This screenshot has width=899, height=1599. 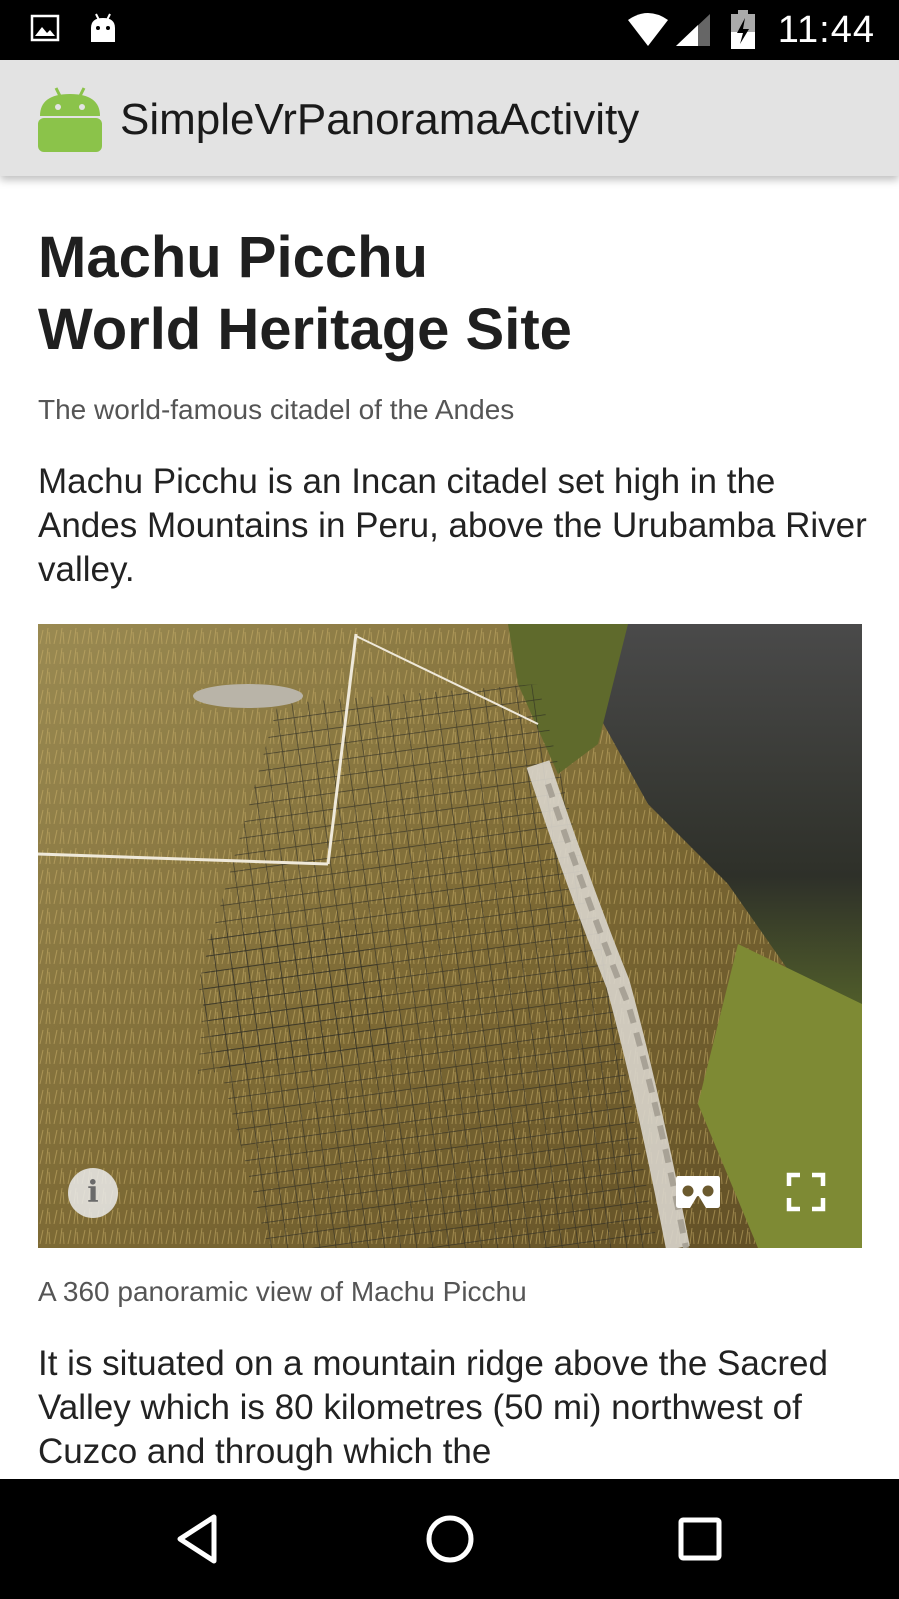 I want to click on info-icon: i, so click(x=93, y=1192).